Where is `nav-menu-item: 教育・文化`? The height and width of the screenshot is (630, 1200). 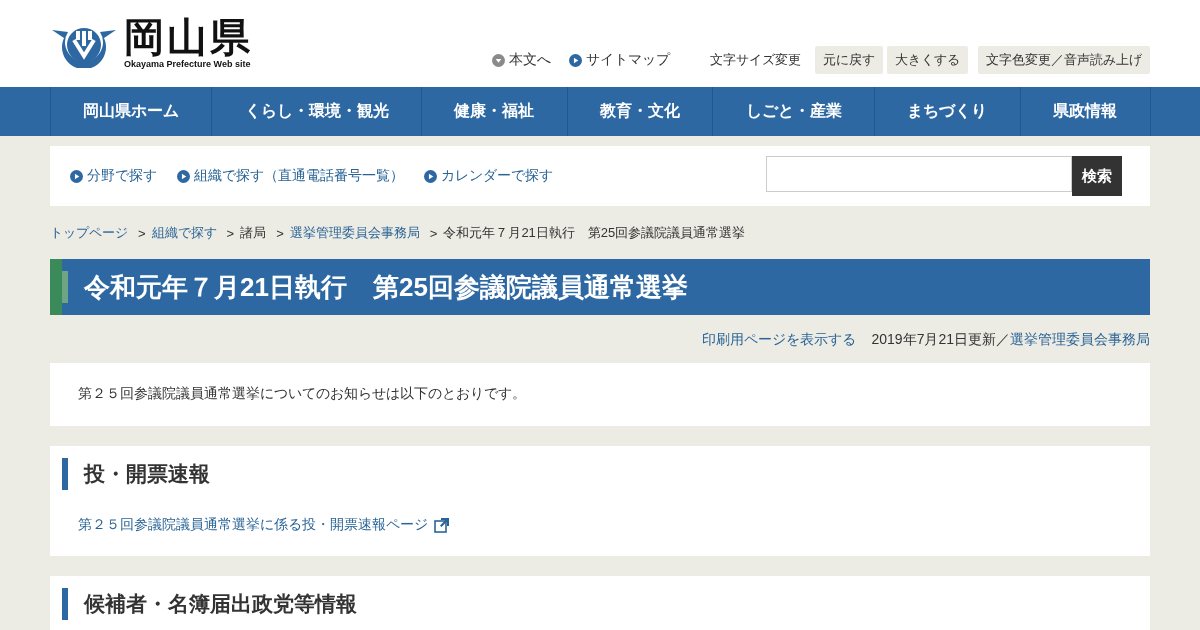 nav-menu-item: 教育・文化 is located at coordinates (640, 111).